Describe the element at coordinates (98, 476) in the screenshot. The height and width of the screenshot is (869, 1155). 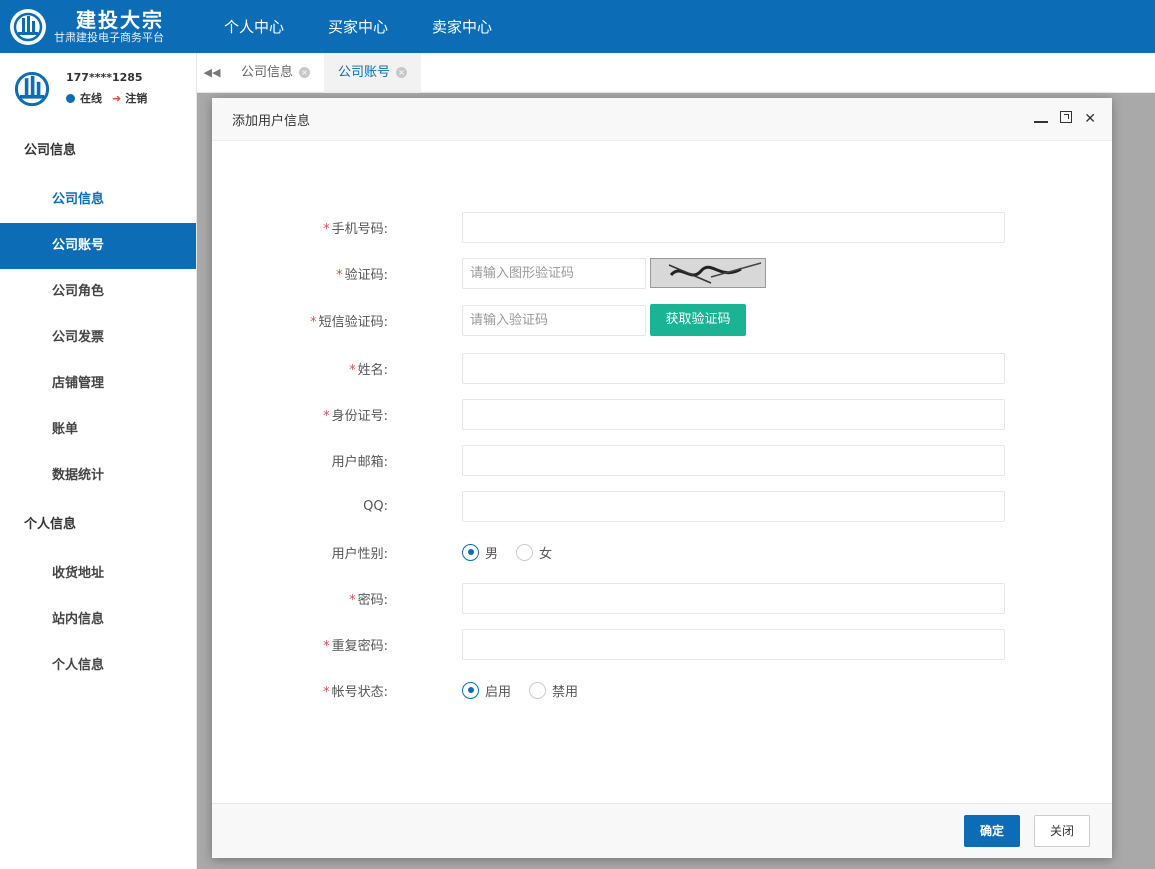
I see `sidebar-item-statistics: 数据统计` at that location.